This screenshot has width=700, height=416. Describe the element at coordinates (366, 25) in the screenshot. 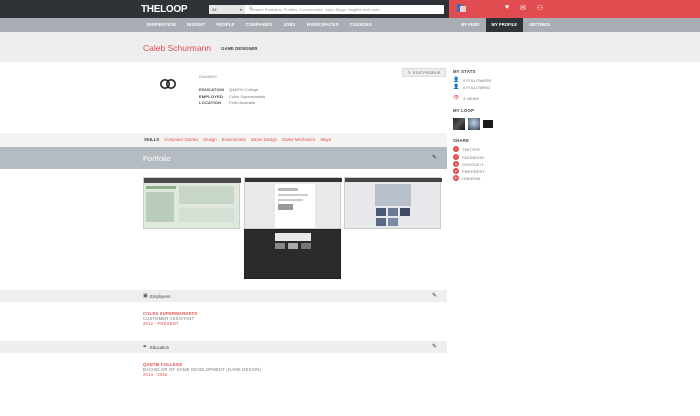

I see `nav-courses: COURSES` at that location.